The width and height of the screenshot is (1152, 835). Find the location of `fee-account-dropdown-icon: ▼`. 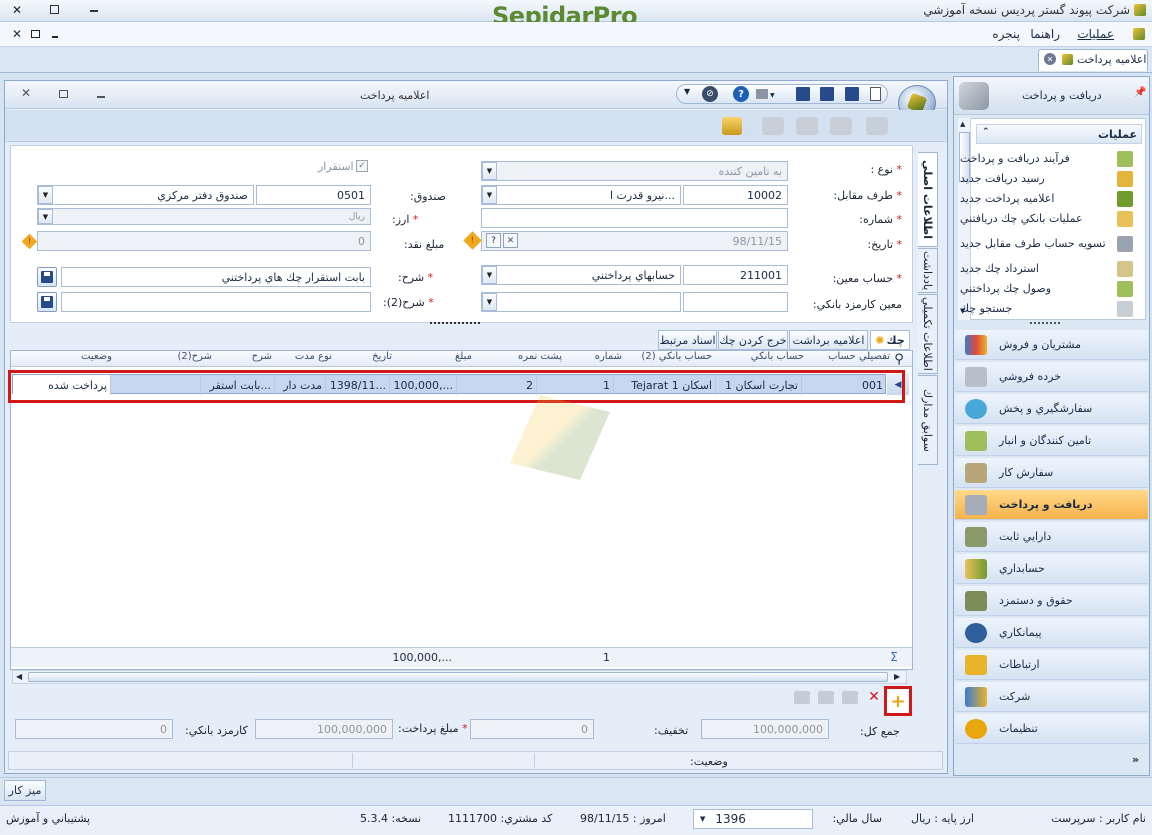

fee-account-dropdown-icon: ▼ is located at coordinates (489, 302).